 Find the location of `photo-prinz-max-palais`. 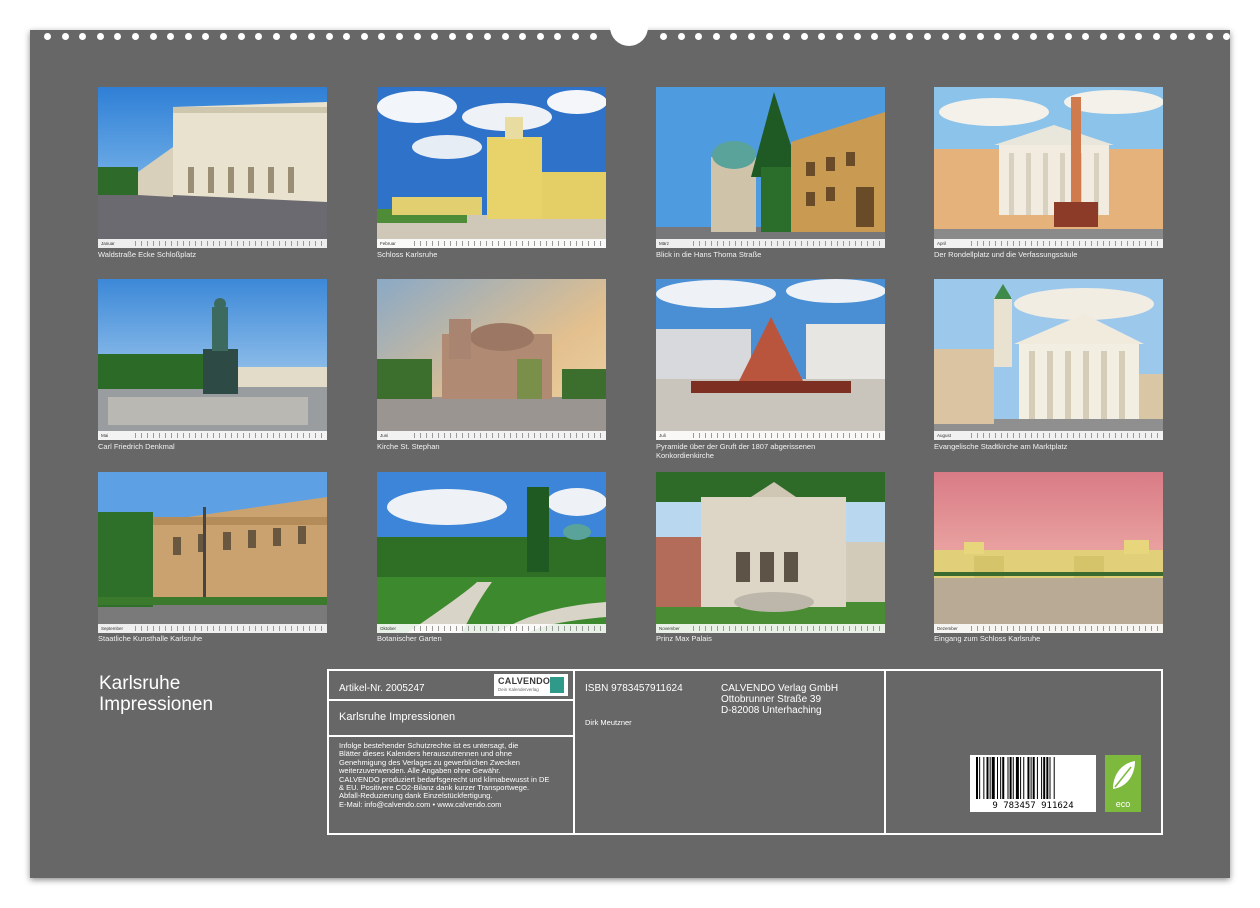

photo-prinz-max-palais is located at coordinates (770, 552).